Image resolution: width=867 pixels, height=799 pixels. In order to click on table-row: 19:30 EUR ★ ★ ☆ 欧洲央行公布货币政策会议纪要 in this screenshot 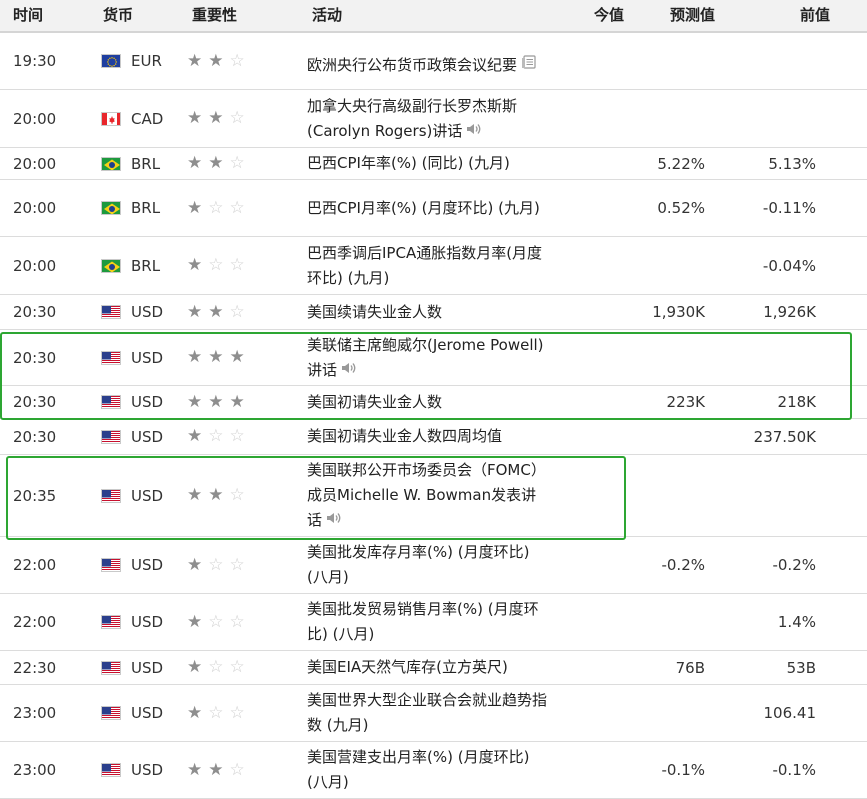, I will do `click(433, 61)`.